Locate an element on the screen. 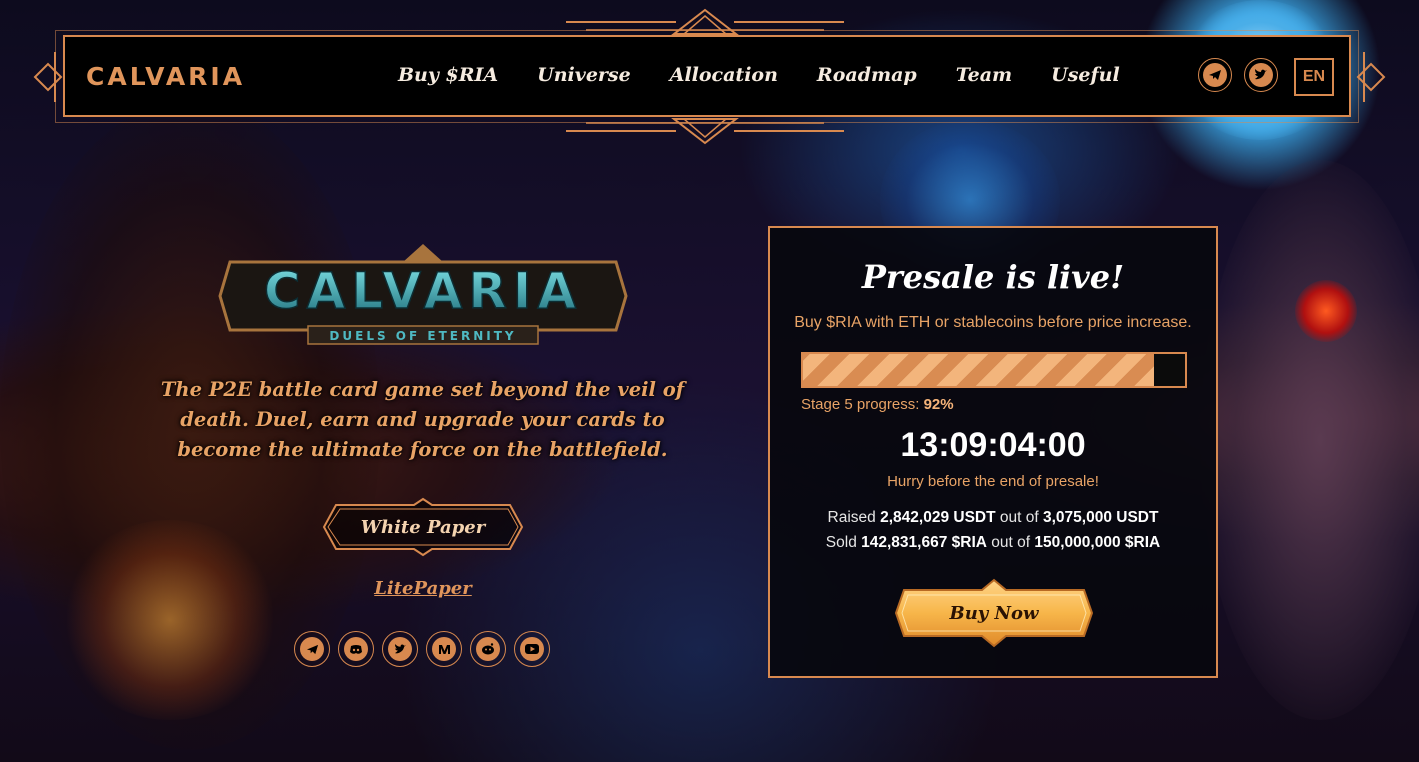 The width and height of the screenshot is (1419, 762). game-logo: CALVARIA DUELS OF ETERNITY is located at coordinates (423, 294).